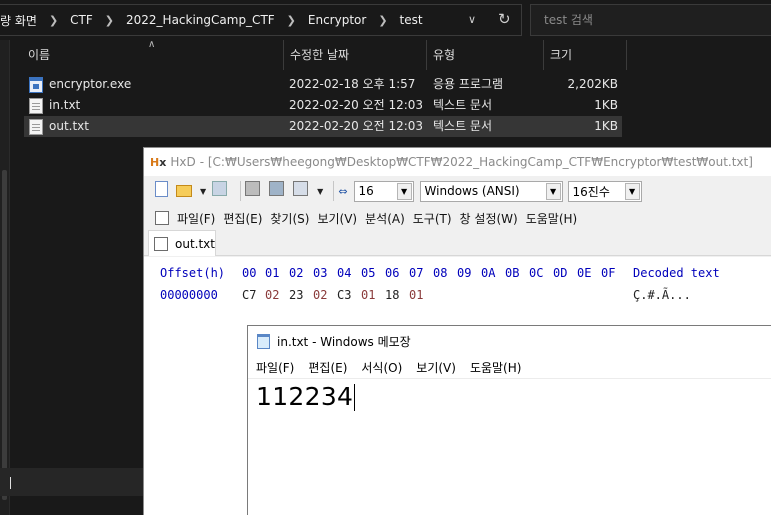 The image size is (771, 515). I want to click on save-icon, so click(220, 188).